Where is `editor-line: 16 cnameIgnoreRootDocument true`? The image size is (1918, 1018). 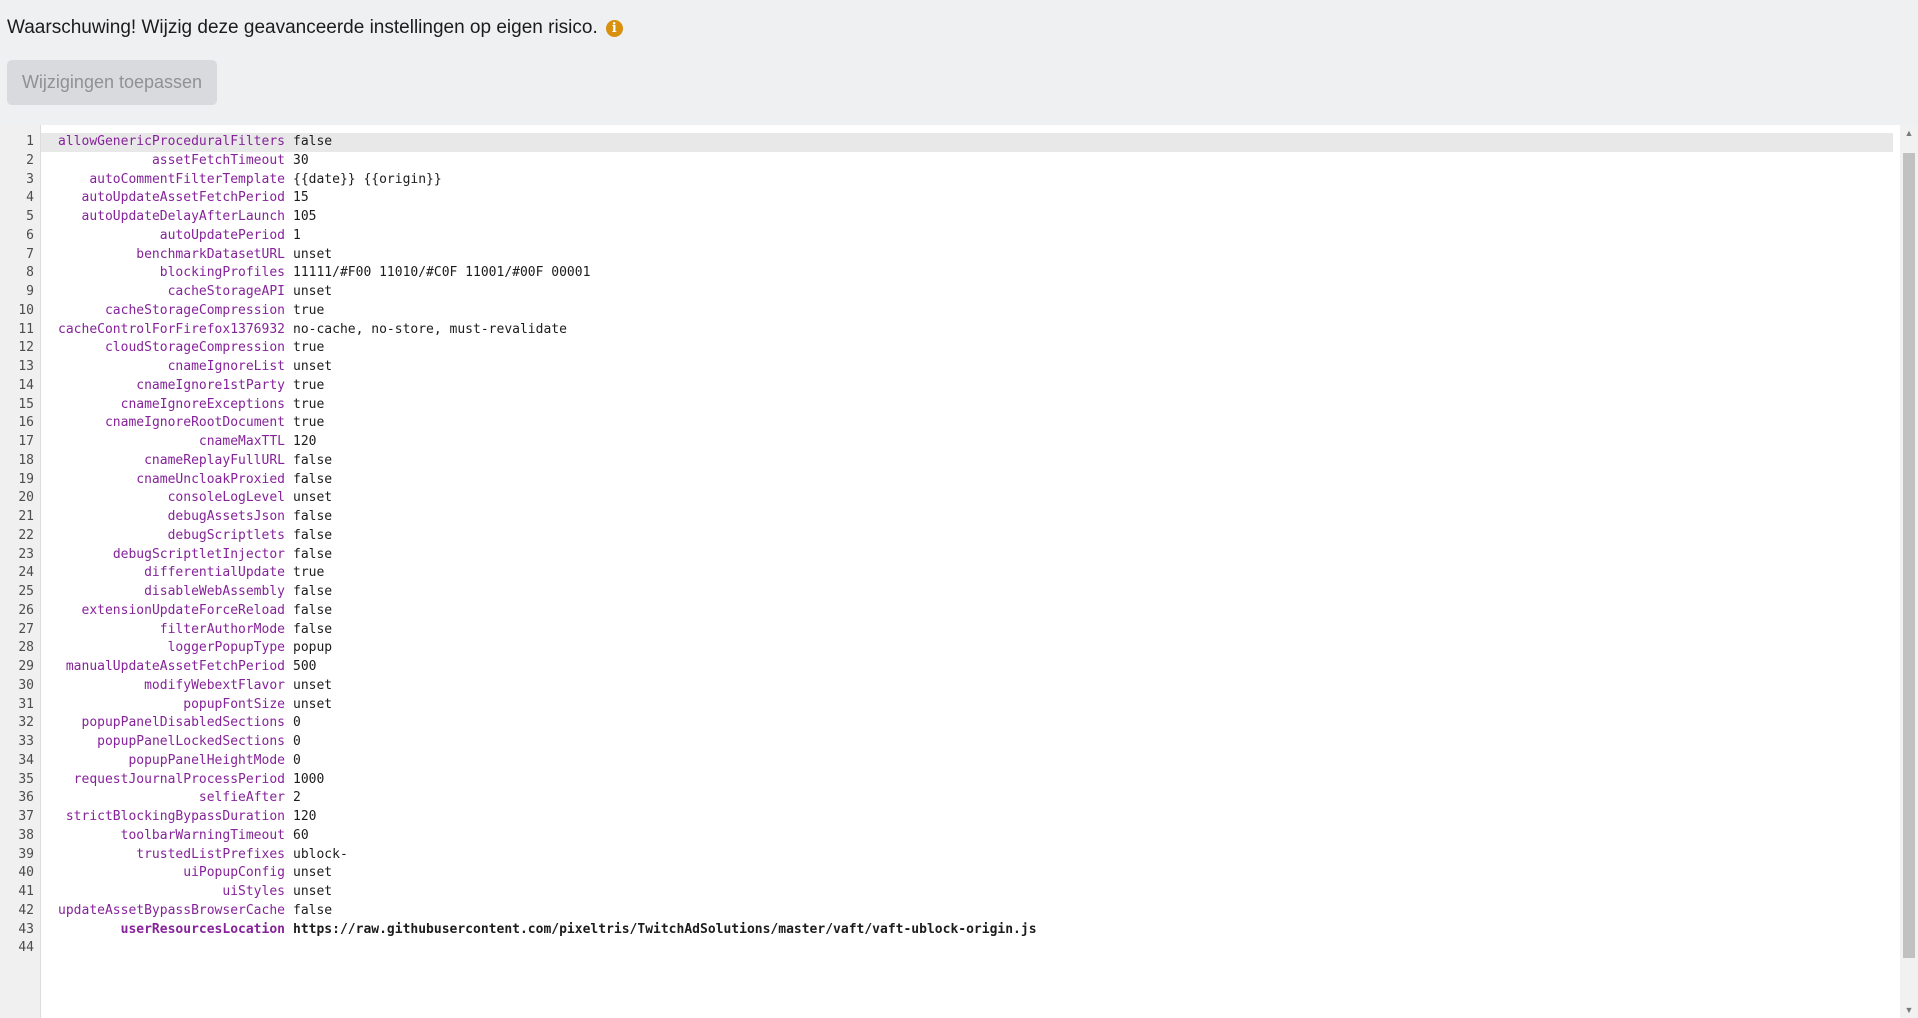 editor-line: 16 cnameIgnoreRootDocument true is located at coordinates (946, 423).